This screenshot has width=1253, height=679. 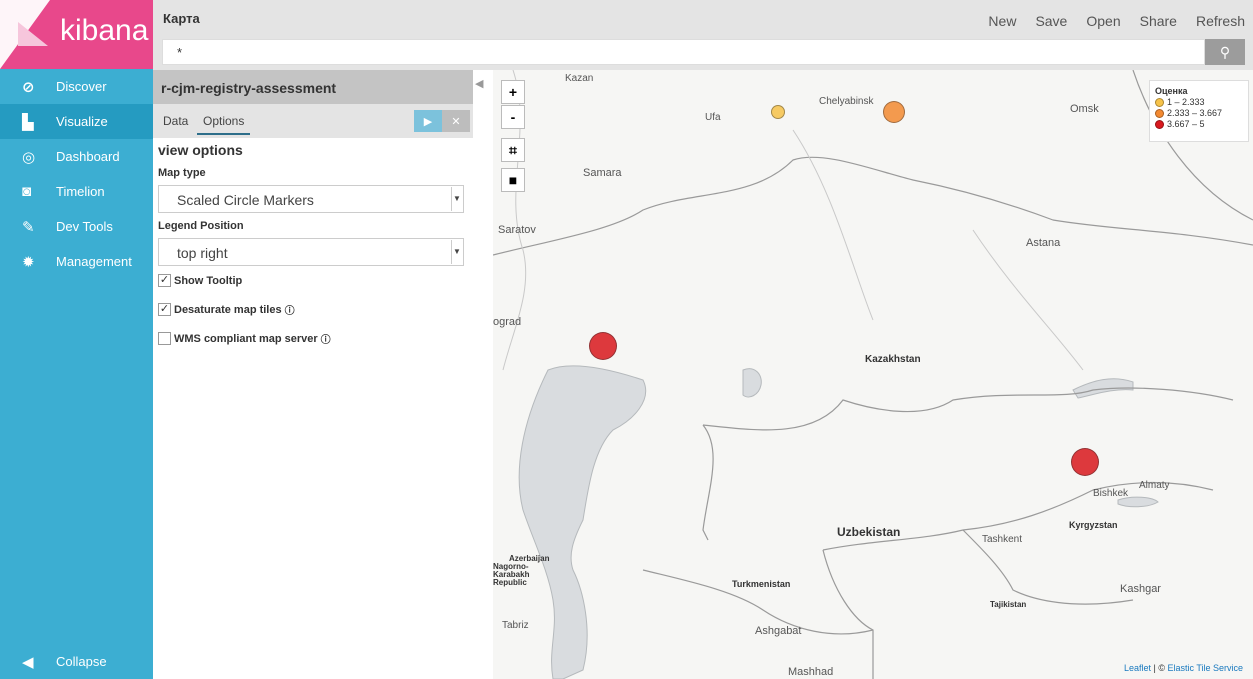 I want to click on legend-position-select: top right ▼, so click(x=311, y=252).